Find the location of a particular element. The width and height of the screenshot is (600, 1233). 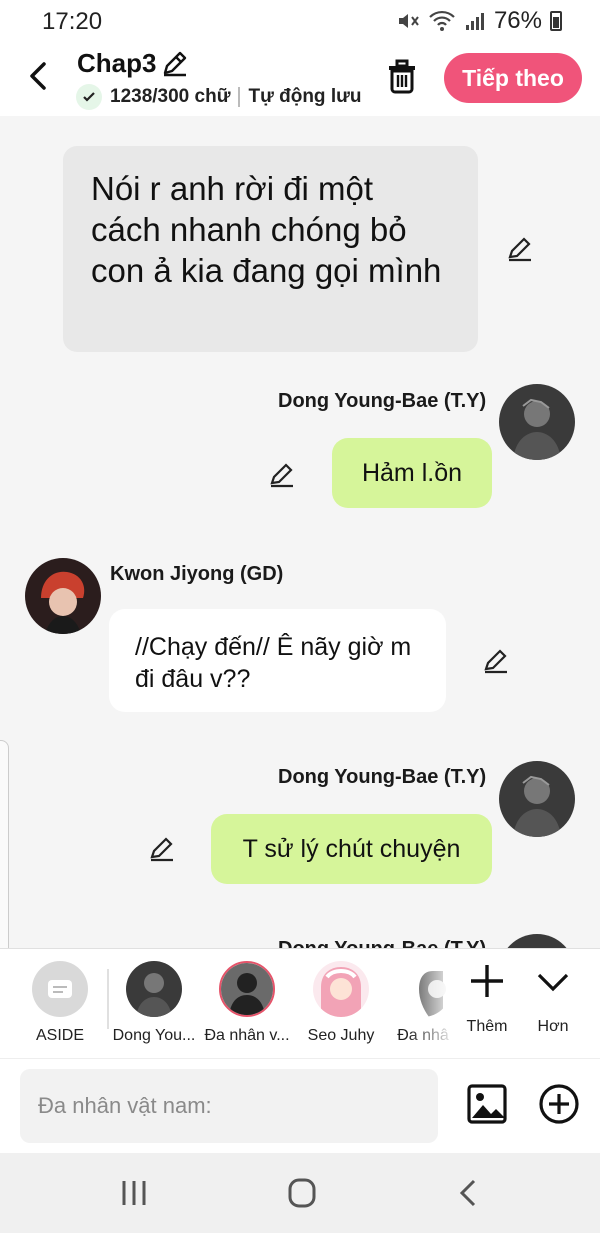

more-label: Hơn is located at coordinates (553, 1026).